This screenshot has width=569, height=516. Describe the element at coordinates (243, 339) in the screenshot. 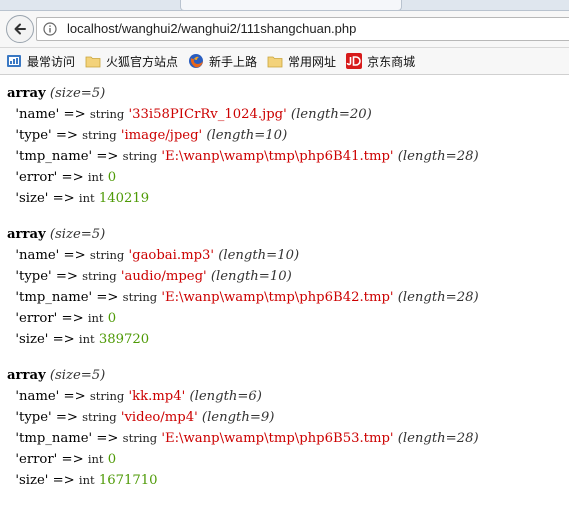

I see `entry-size: 'size' => int 389720` at that location.